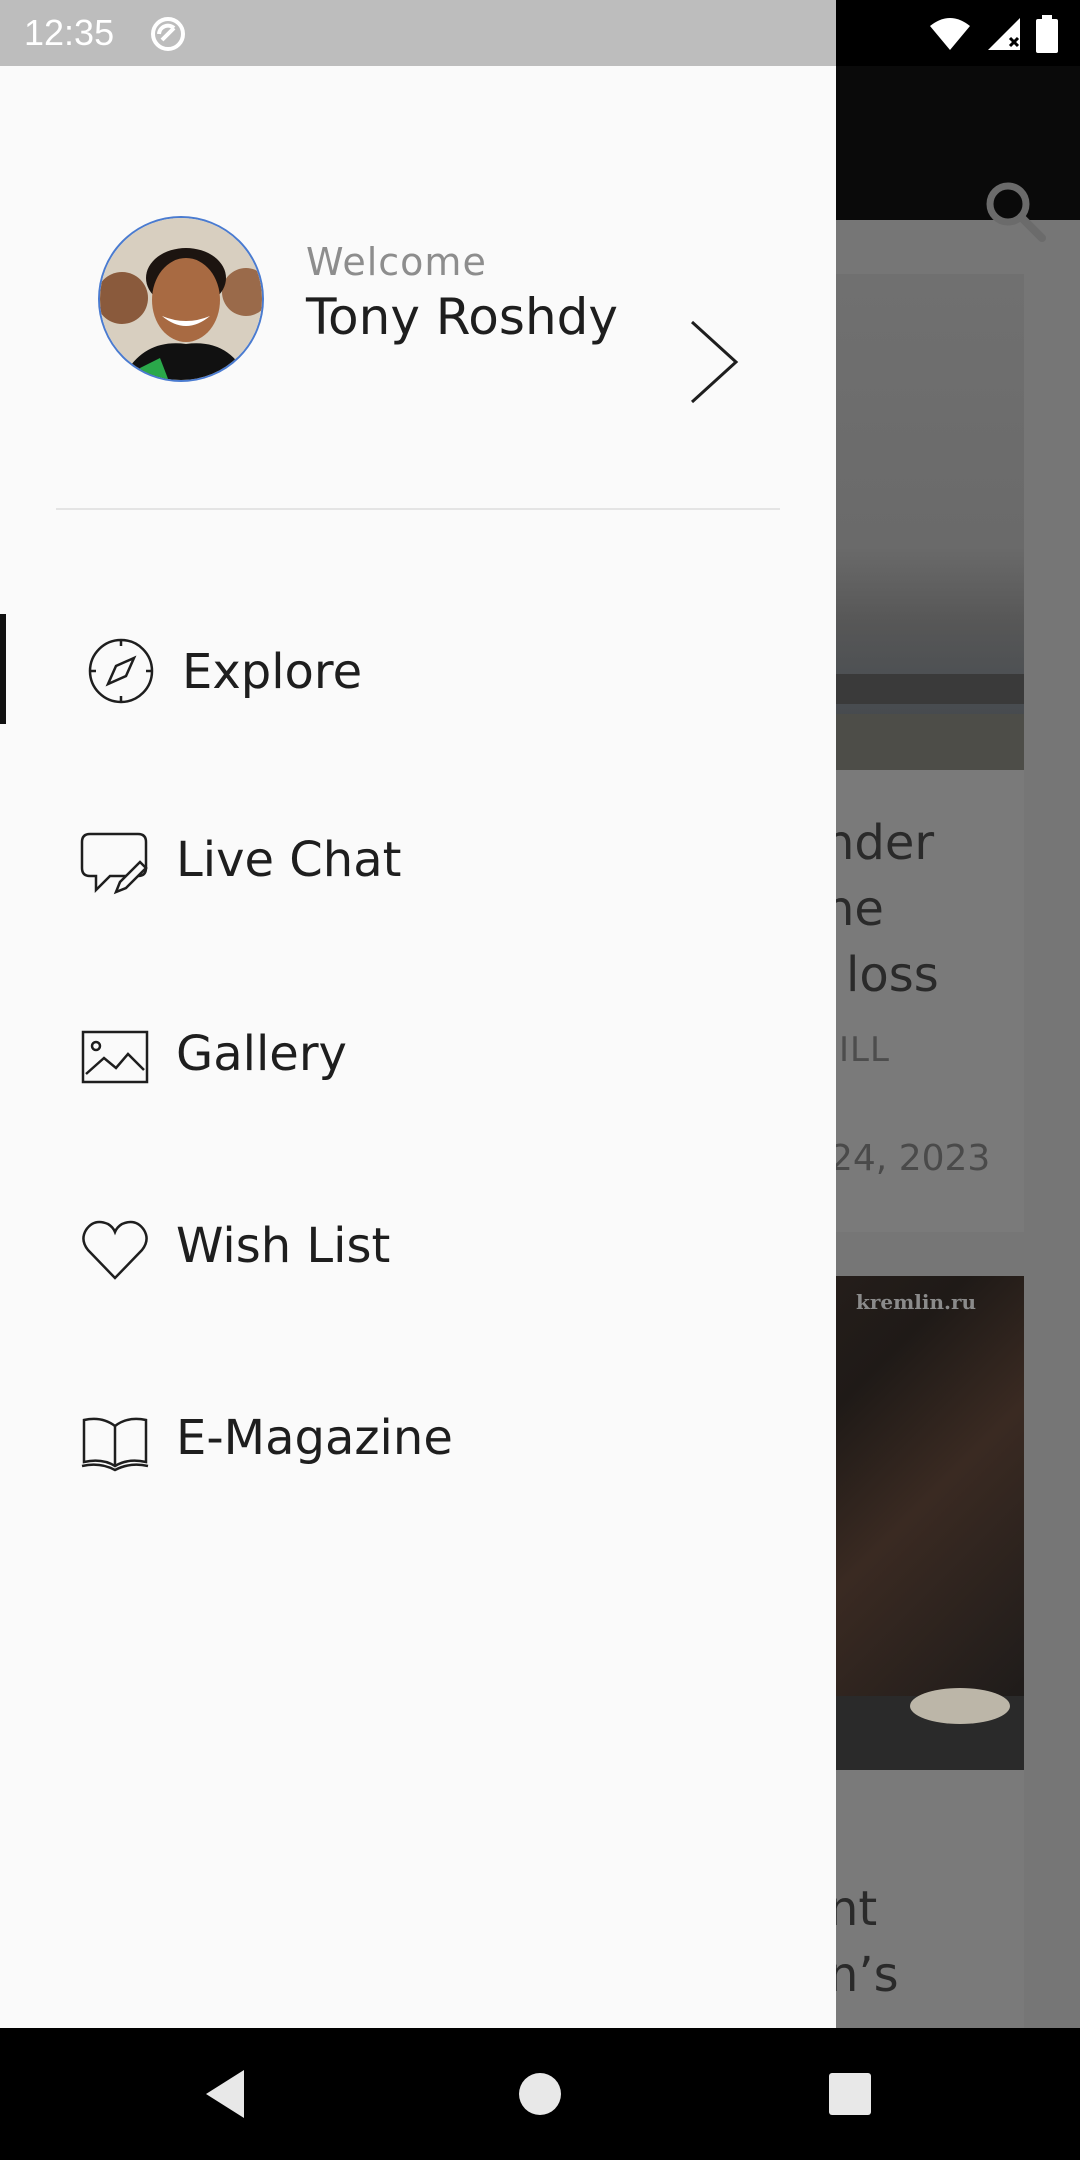  Describe the element at coordinates (418, 33) in the screenshot. I see `status-bar-drawer-part: 12:35` at that location.